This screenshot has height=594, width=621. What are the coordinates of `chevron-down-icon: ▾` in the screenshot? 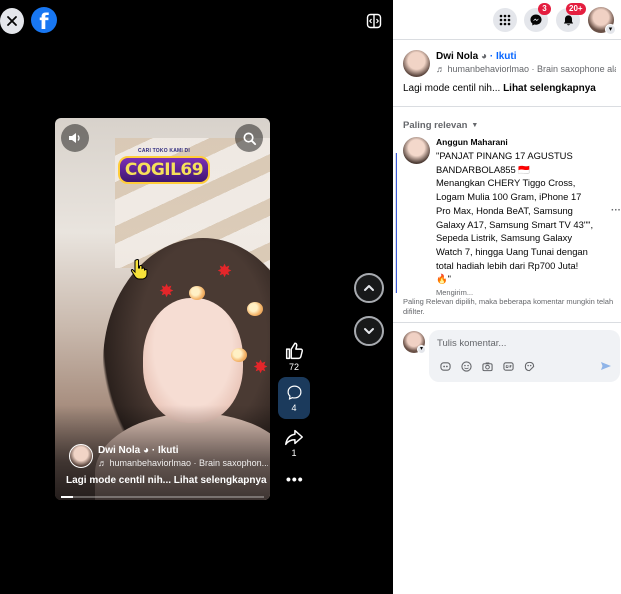 It's located at (421, 349).